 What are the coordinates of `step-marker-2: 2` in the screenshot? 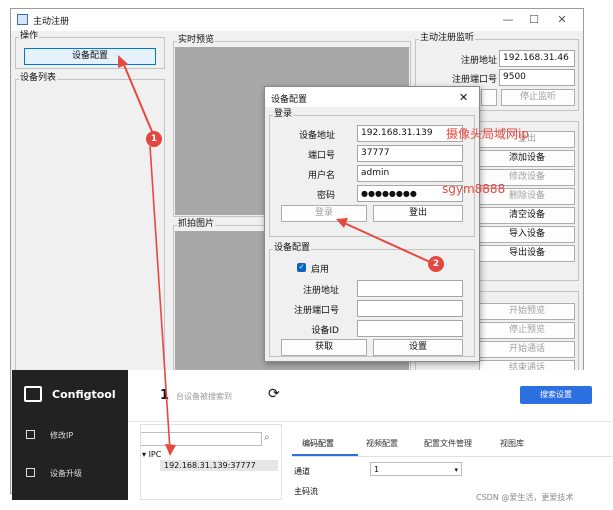 It's located at (436, 264).